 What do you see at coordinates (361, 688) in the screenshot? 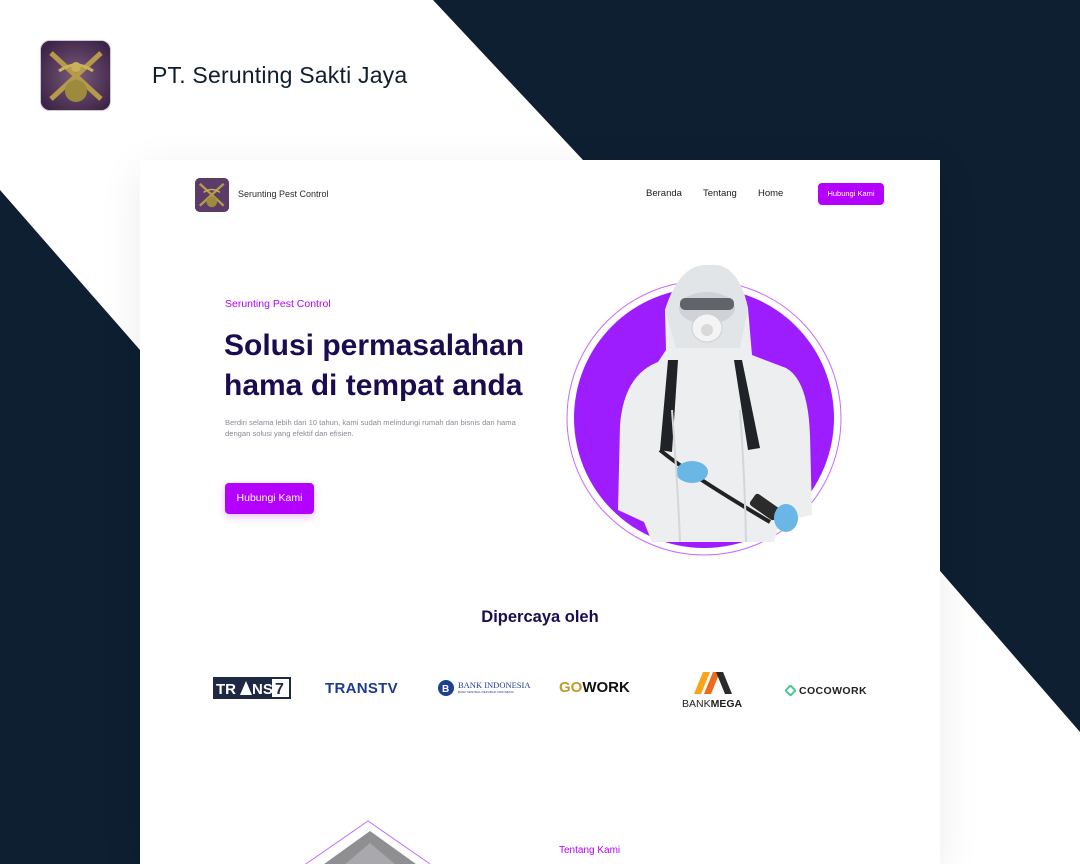
I see `transtv-logo: TRANSTV` at bounding box center [361, 688].